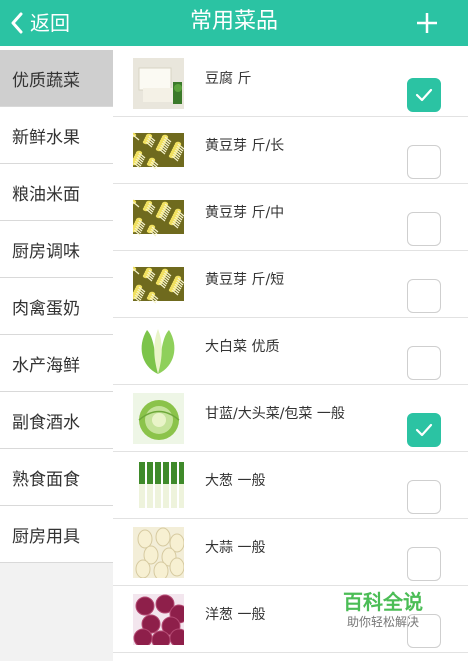 This screenshot has height=661, width=468. What do you see at coordinates (235, 548) in the screenshot?
I see `item-name: 大蒜 一般` at bounding box center [235, 548].